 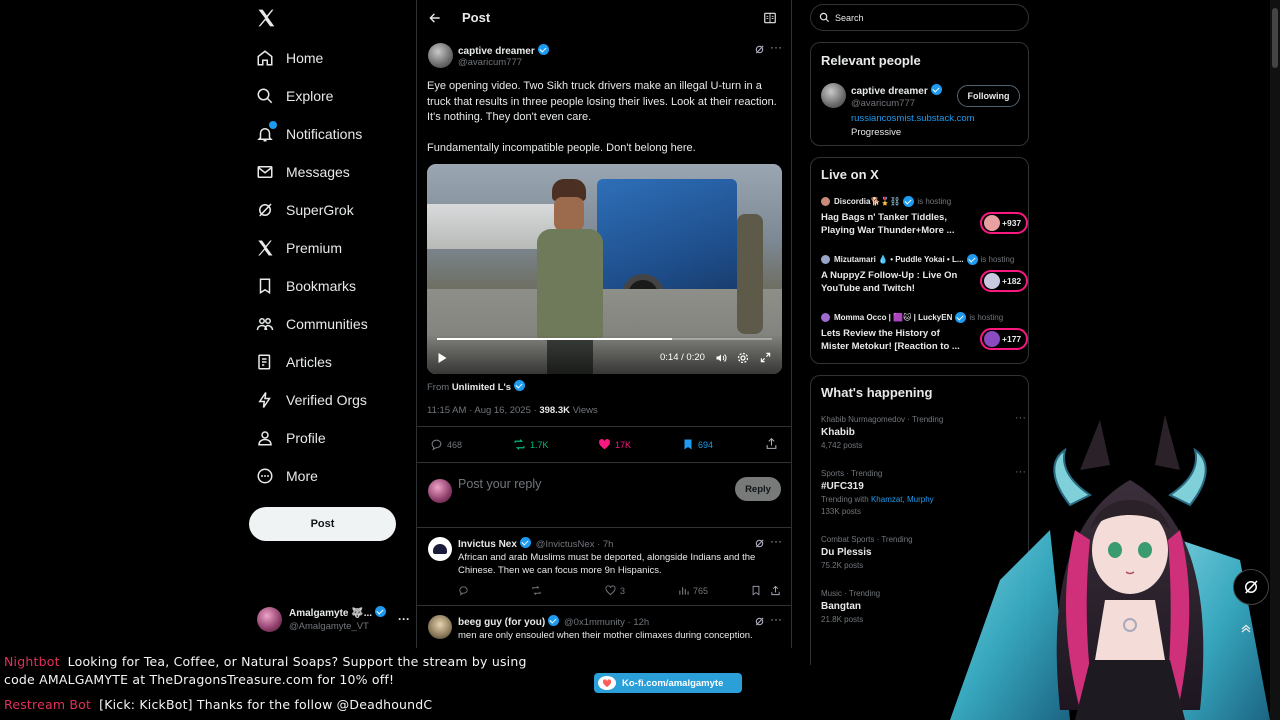 What do you see at coordinates (306, 286) in the screenshot?
I see `nav-item-bookmarks: Bookmarks` at bounding box center [306, 286].